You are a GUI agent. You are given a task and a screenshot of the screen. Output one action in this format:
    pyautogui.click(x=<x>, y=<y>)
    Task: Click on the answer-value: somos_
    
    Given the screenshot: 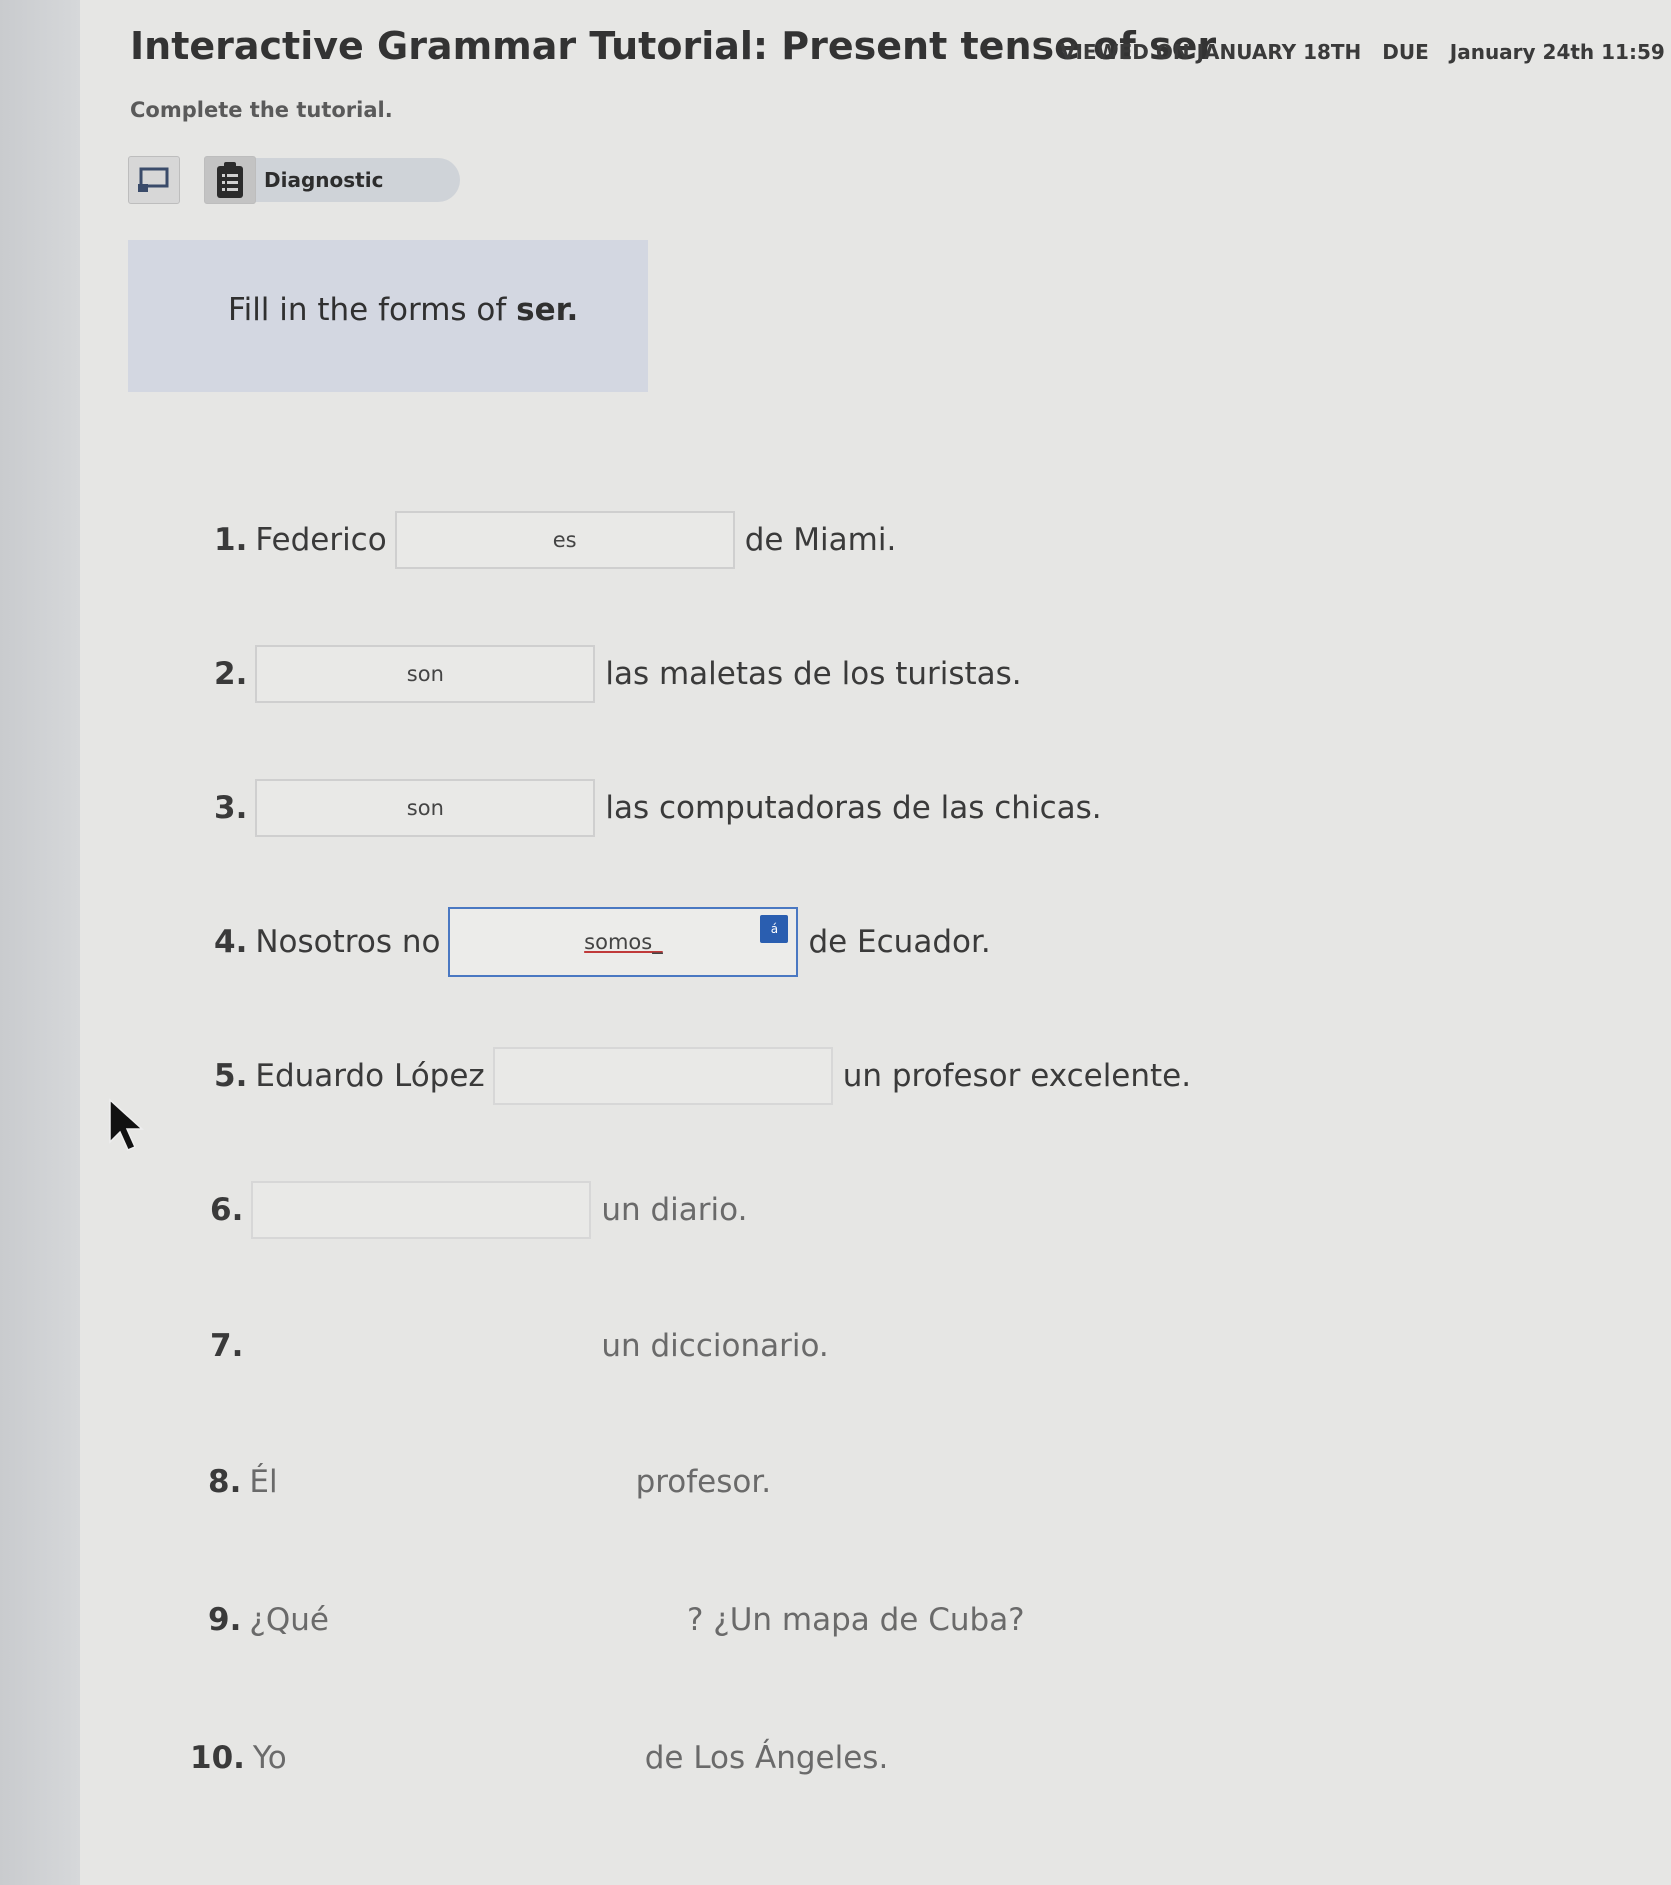 What is the action you would take?
    pyautogui.click(x=623, y=942)
    